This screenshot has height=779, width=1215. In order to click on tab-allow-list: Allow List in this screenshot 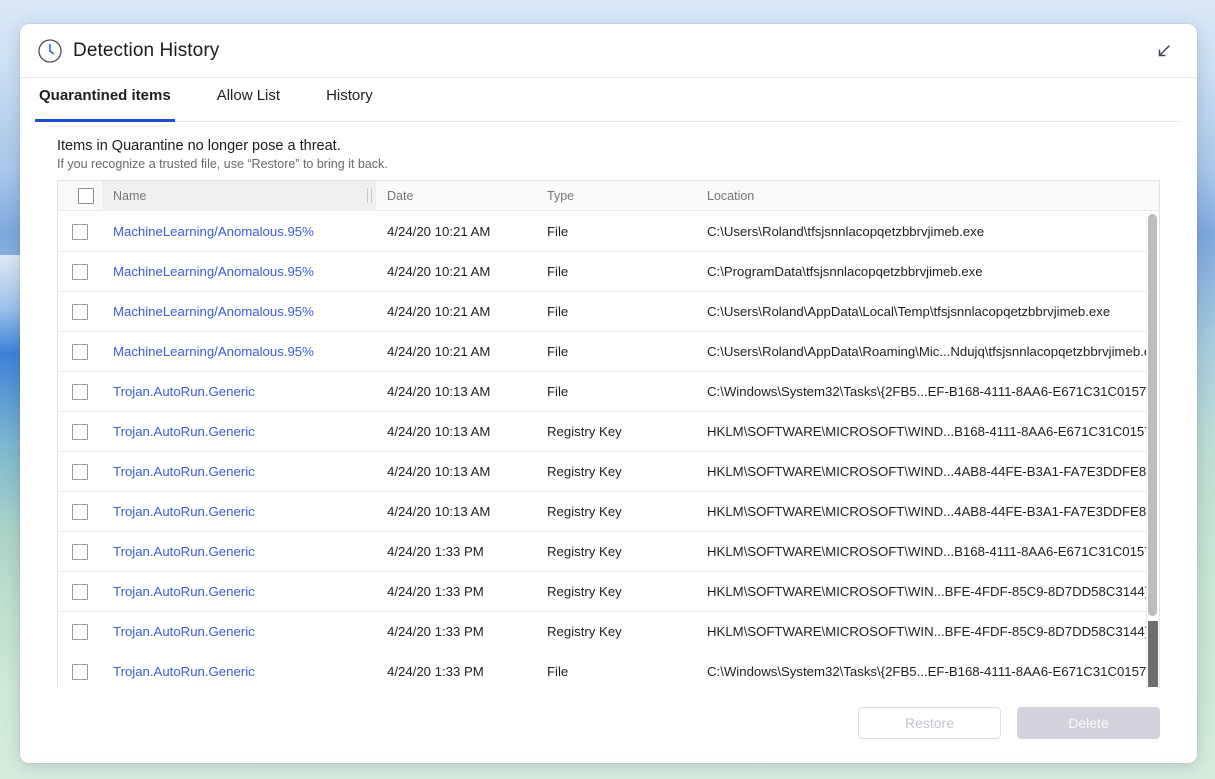, I will do `click(248, 100)`.